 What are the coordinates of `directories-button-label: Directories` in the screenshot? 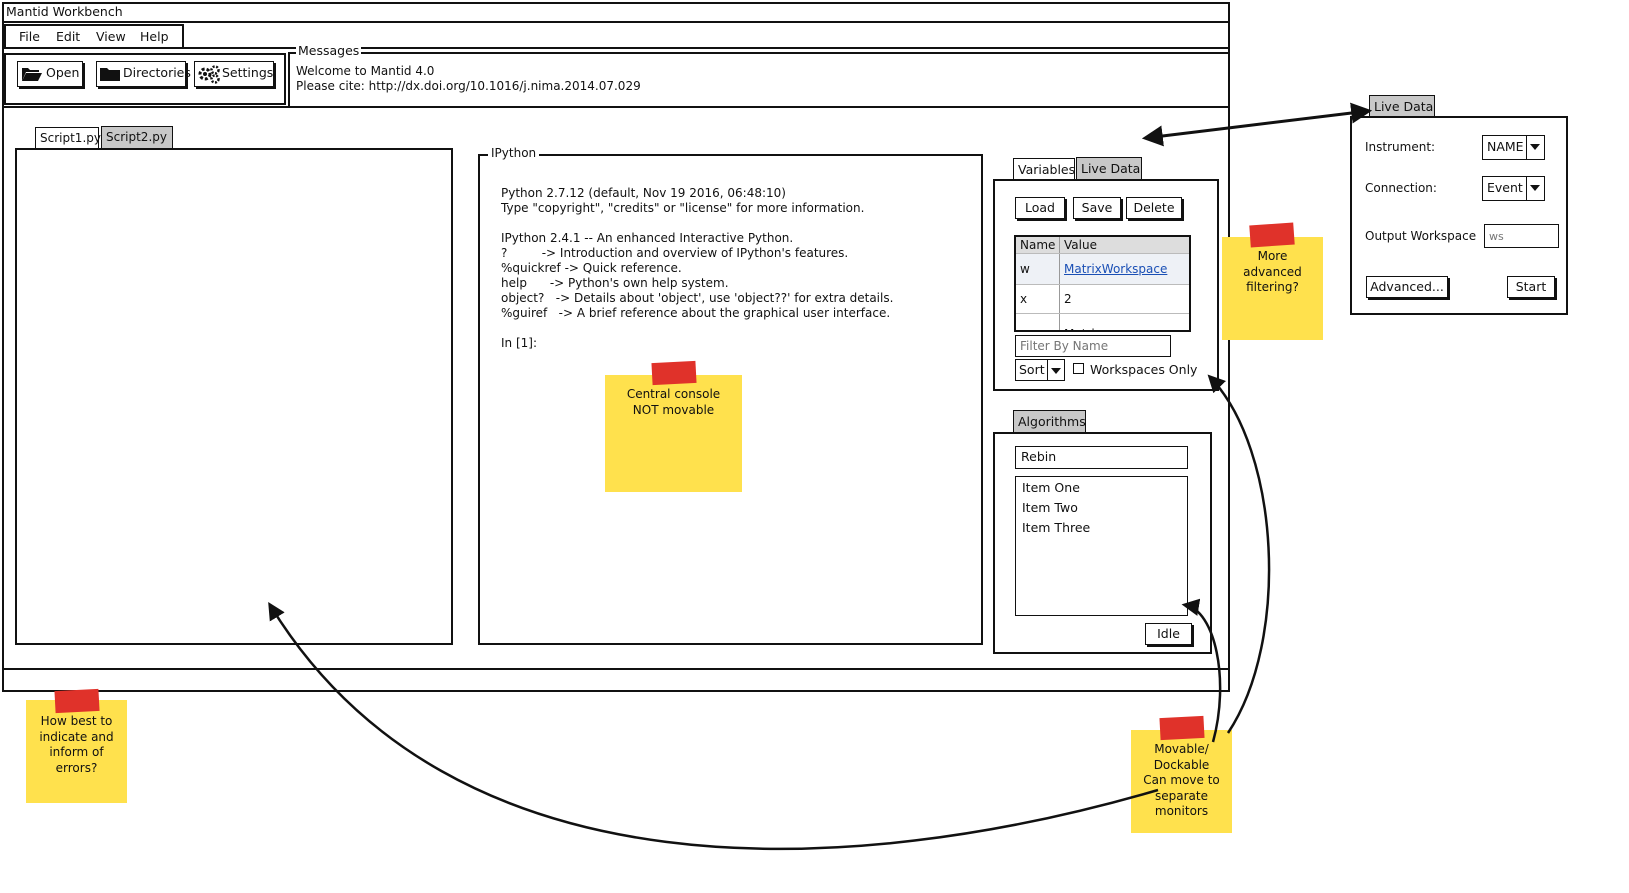 It's located at (157, 72).